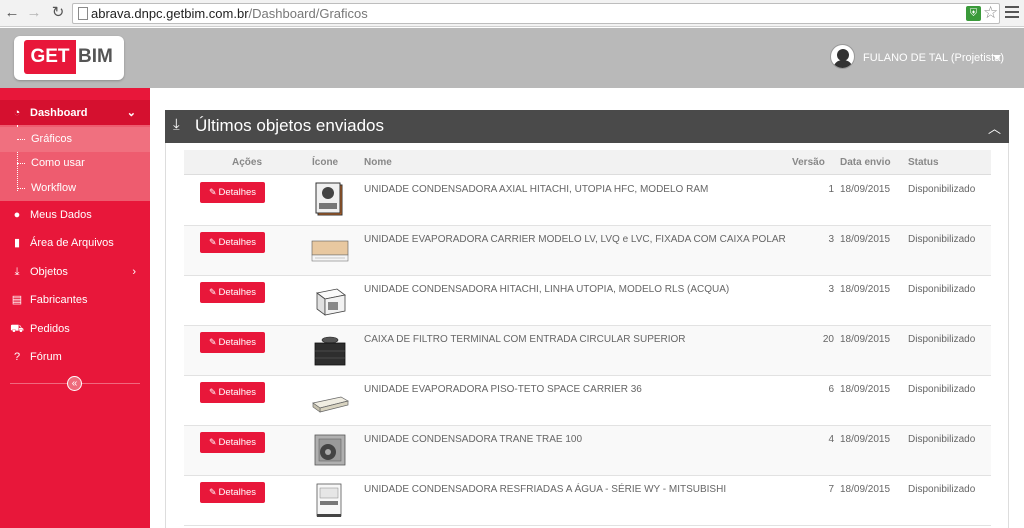  I want to click on sidebar-item-fabricantes: ▤ Fabricantes, so click(75, 300).